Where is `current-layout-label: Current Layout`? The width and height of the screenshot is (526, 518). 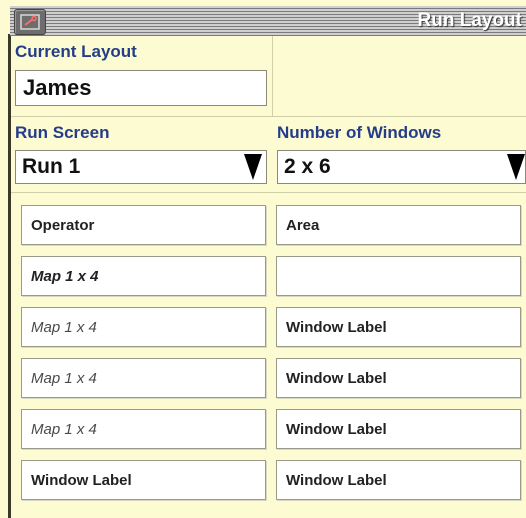 current-layout-label: Current Layout is located at coordinates (76, 51).